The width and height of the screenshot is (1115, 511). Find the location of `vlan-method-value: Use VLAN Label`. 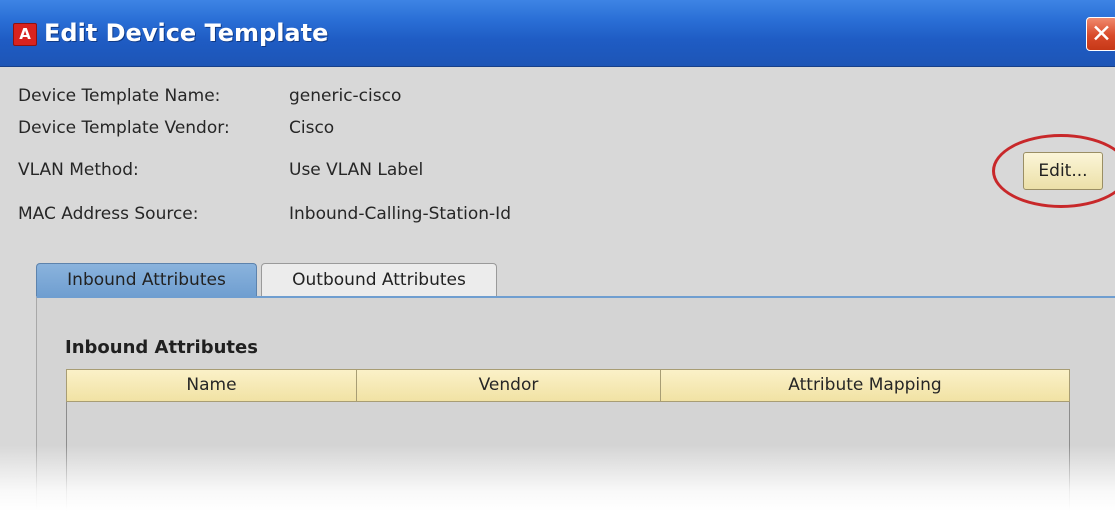

vlan-method-value: Use VLAN Label is located at coordinates (356, 170).